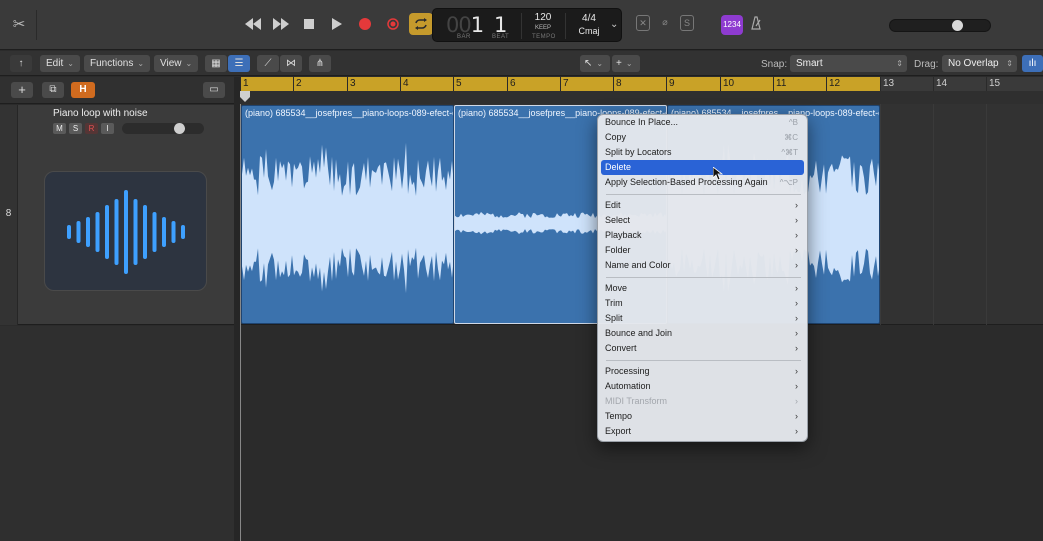  Describe the element at coordinates (702, 371) in the screenshot. I see `menu-item-processing: Processing ›` at that location.